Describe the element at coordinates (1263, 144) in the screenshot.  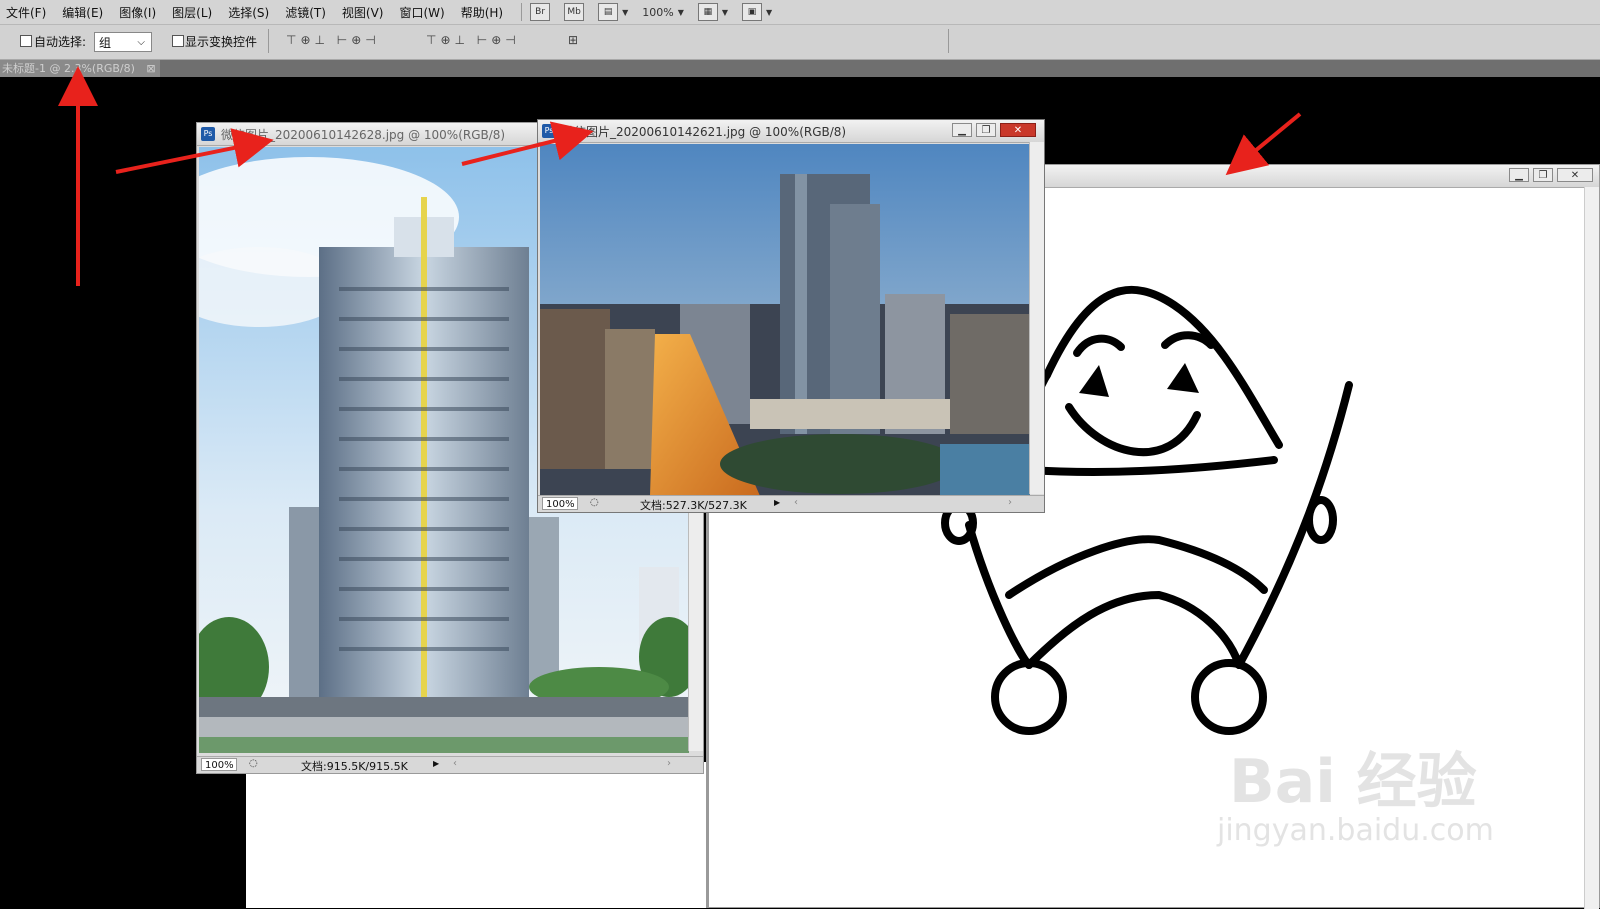
I see `annotation-arrow-background-window` at that location.